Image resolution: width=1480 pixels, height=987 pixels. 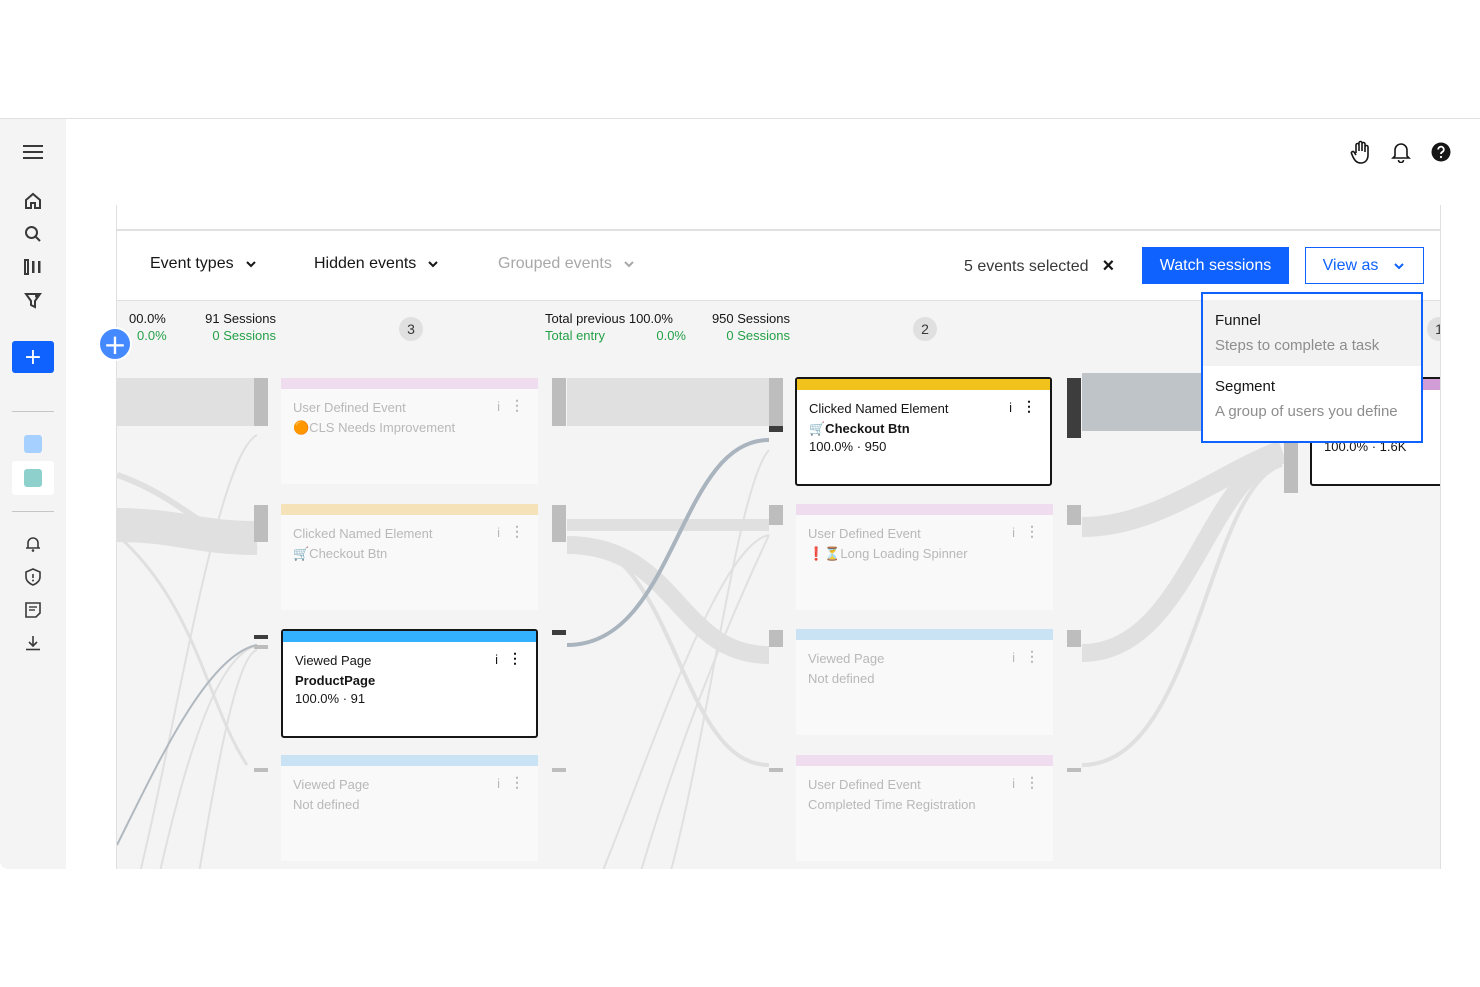 I want to click on menu-item-description: A group of users you define, so click(x=1306, y=411).